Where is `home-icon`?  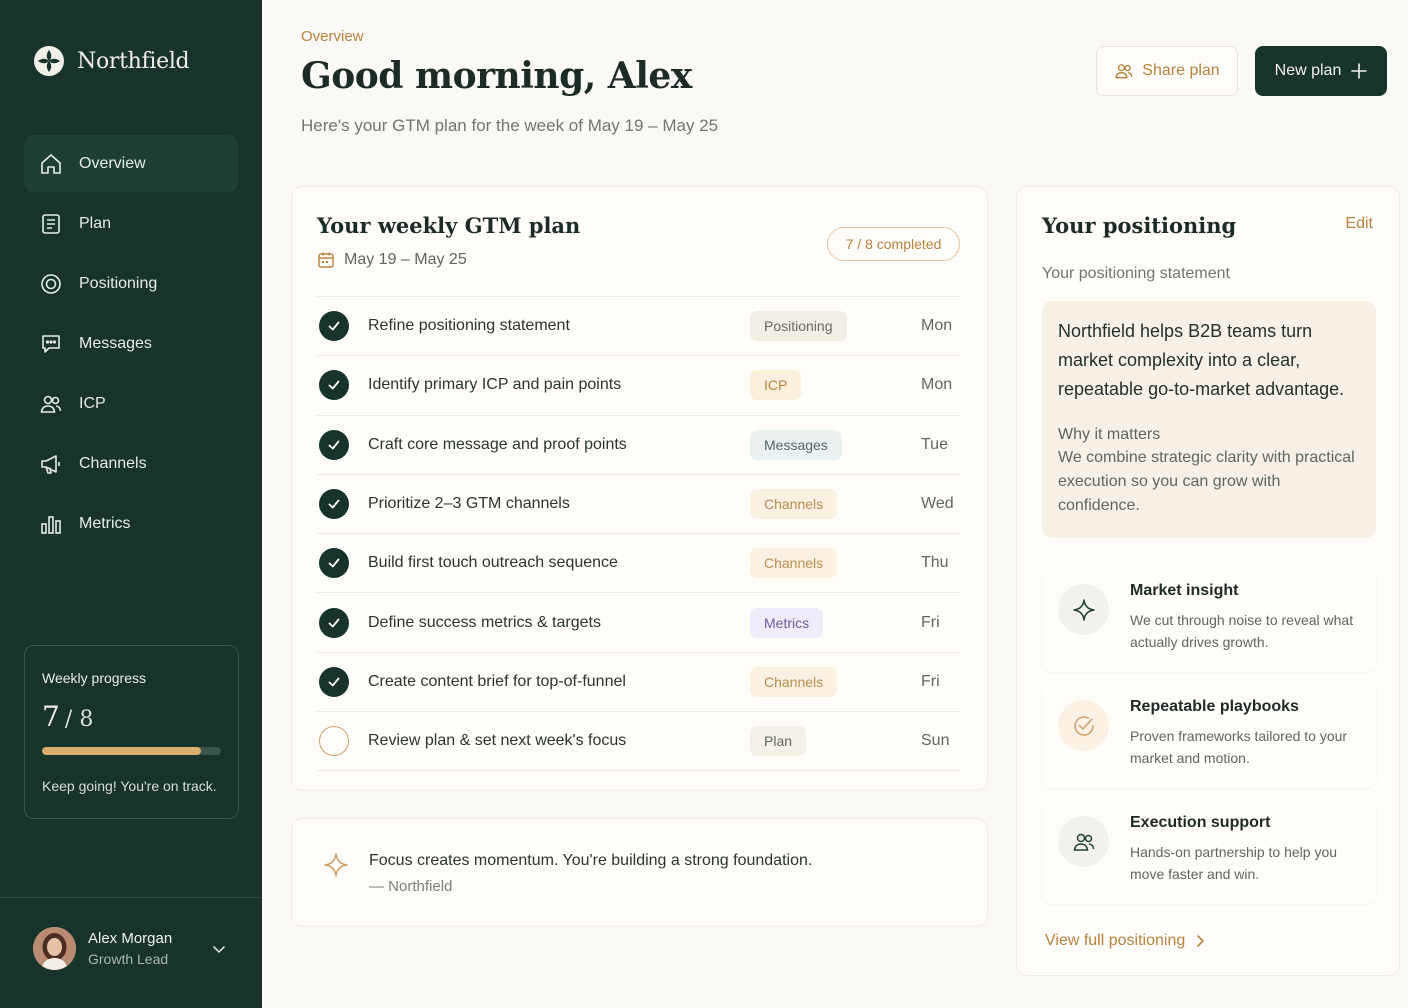
home-icon is located at coordinates (51, 163).